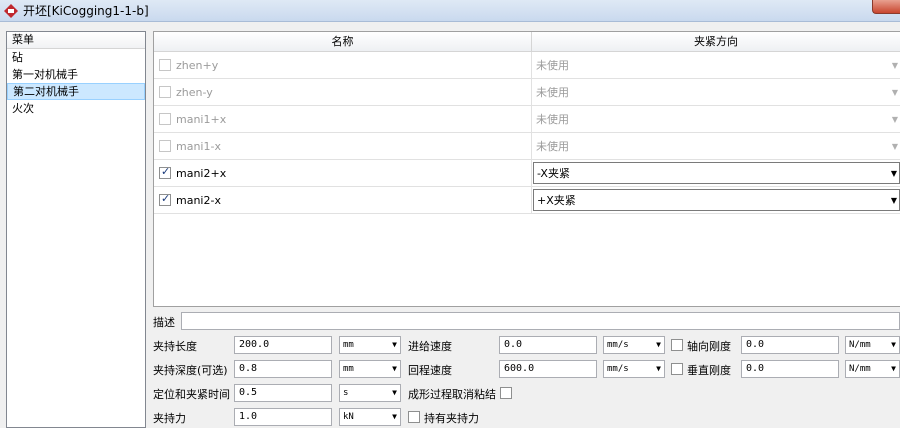  I want to click on vertical-stiffness-input: 0.0, so click(790, 369).